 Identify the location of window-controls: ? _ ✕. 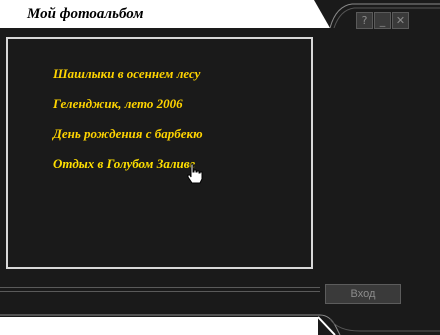
(384, 21).